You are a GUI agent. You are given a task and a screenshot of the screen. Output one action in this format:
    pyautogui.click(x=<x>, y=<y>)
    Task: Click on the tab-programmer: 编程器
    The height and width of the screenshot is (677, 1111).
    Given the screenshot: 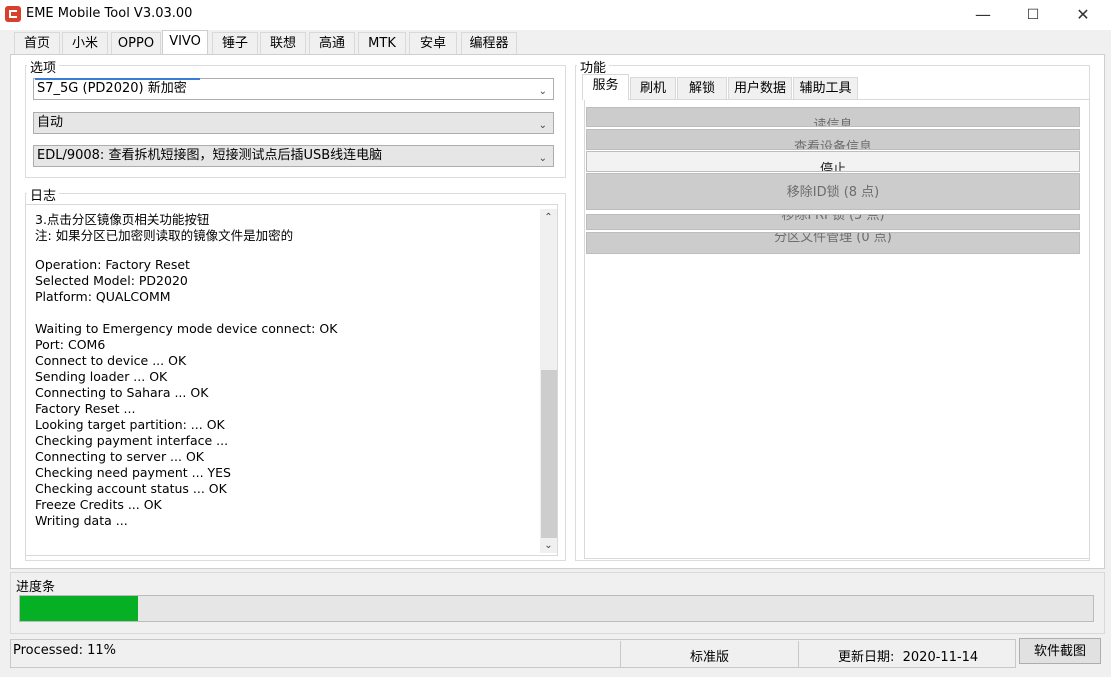 What is the action you would take?
    pyautogui.click(x=489, y=43)
    